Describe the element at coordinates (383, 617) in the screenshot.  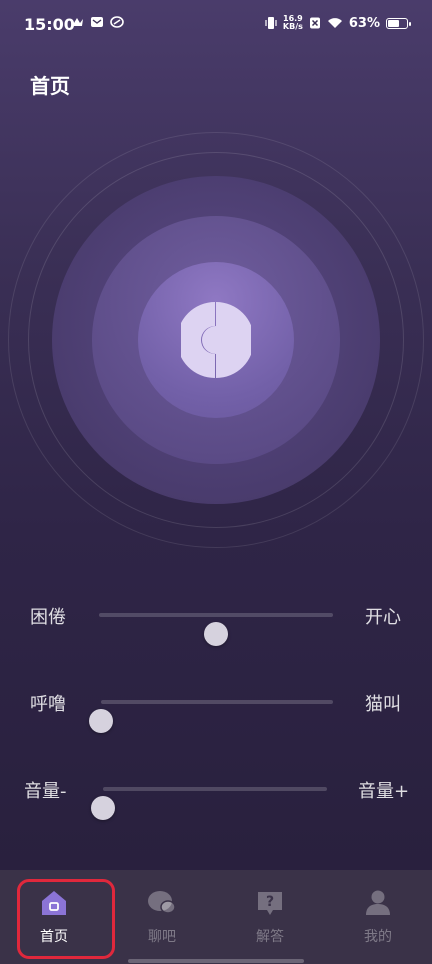
I see `slider-mood-right-label: 开心` at that location.